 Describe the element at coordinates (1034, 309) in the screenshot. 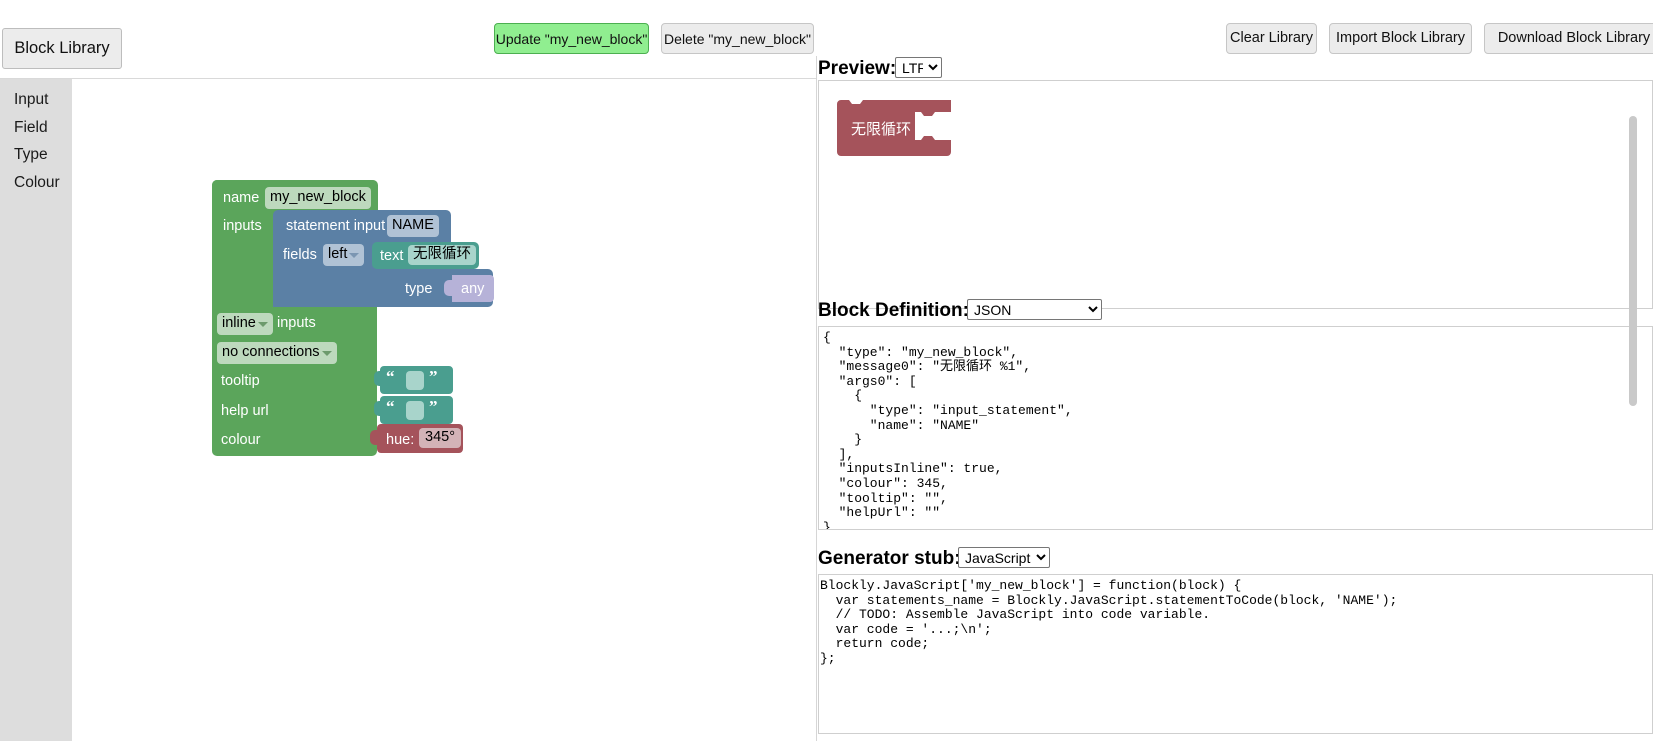

I see `block-definition-format-select: JSONJavaScript` at that location.